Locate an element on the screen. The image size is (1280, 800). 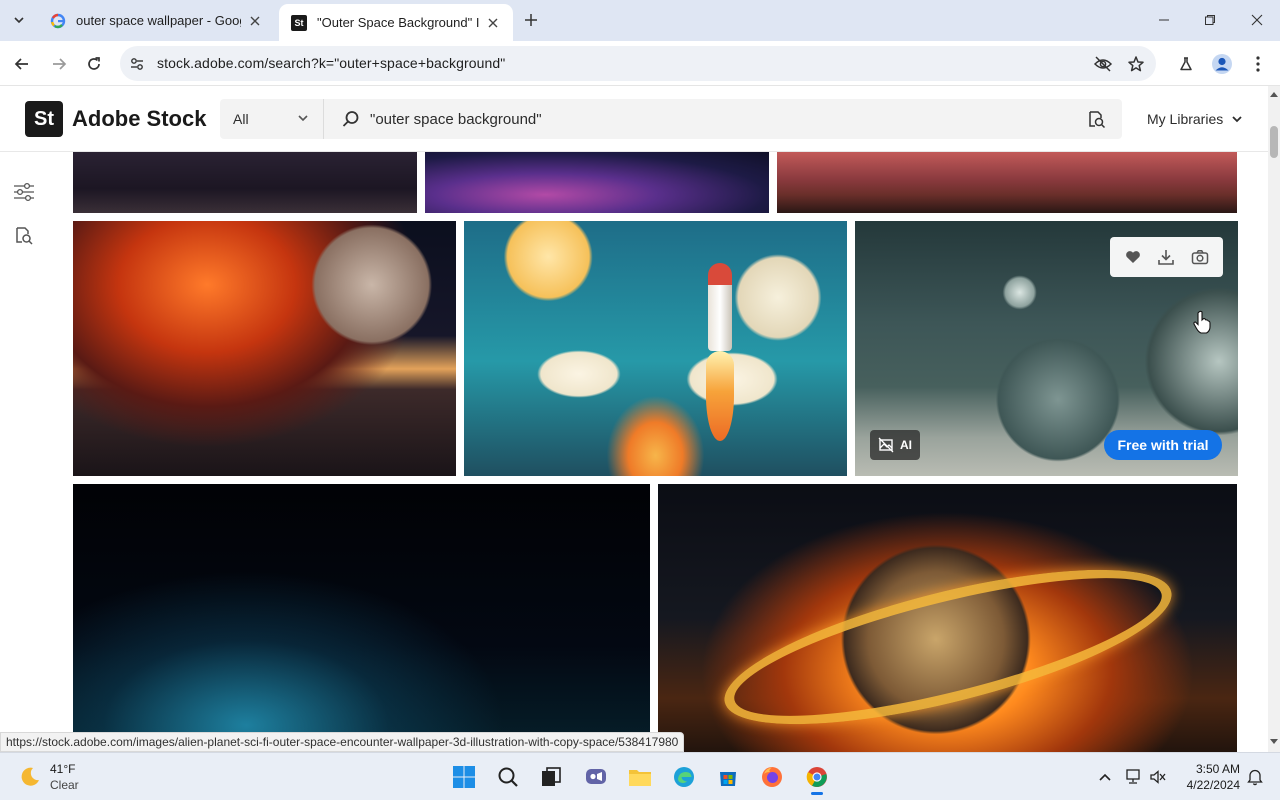
teams-app is located at coordinates (596, 777).